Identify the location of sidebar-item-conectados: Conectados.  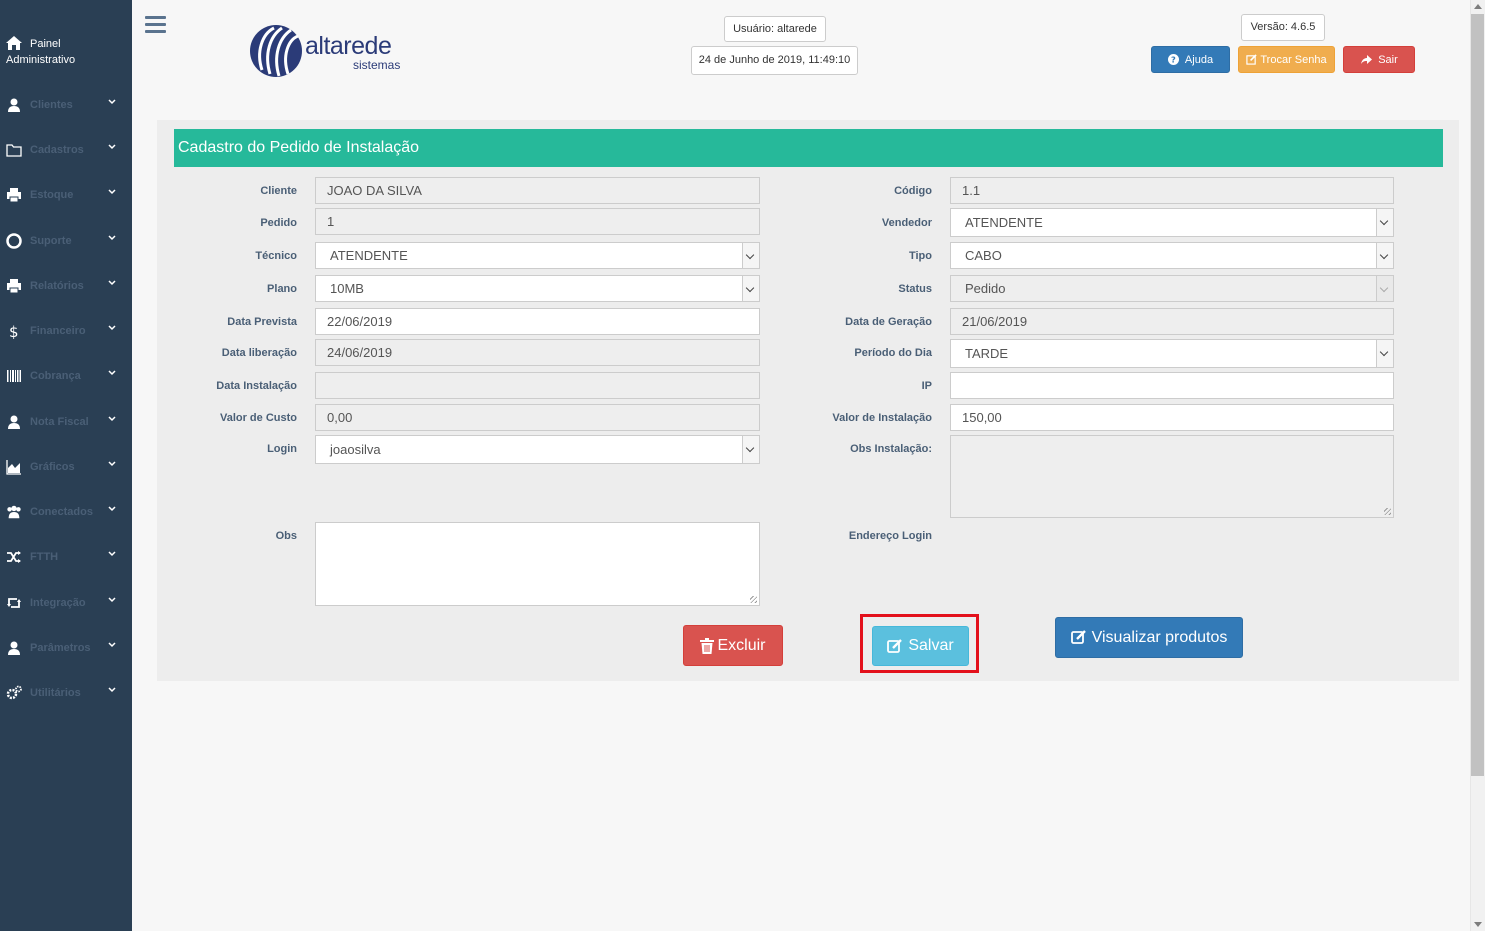
(66, 512).